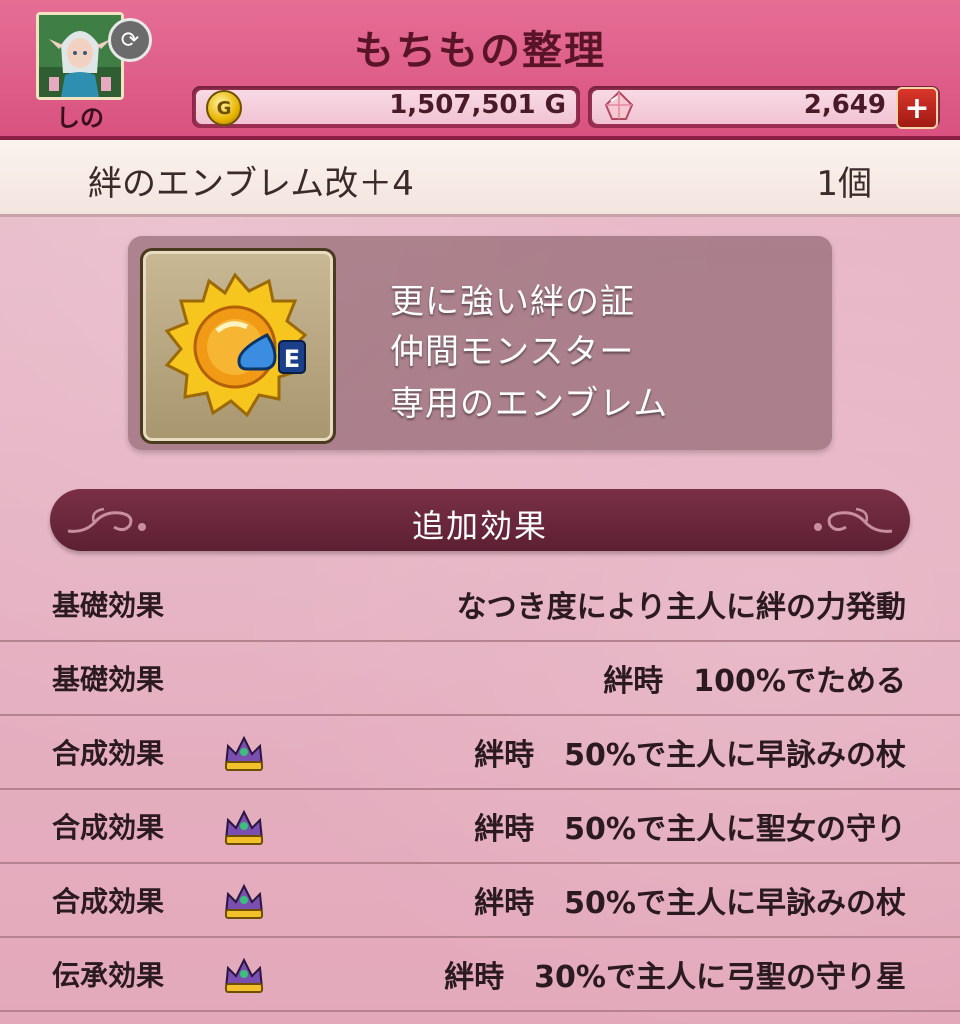 This screenshot has height=1024, width=960. I want to click on page-title: もちもの整理, so click(480, 51).